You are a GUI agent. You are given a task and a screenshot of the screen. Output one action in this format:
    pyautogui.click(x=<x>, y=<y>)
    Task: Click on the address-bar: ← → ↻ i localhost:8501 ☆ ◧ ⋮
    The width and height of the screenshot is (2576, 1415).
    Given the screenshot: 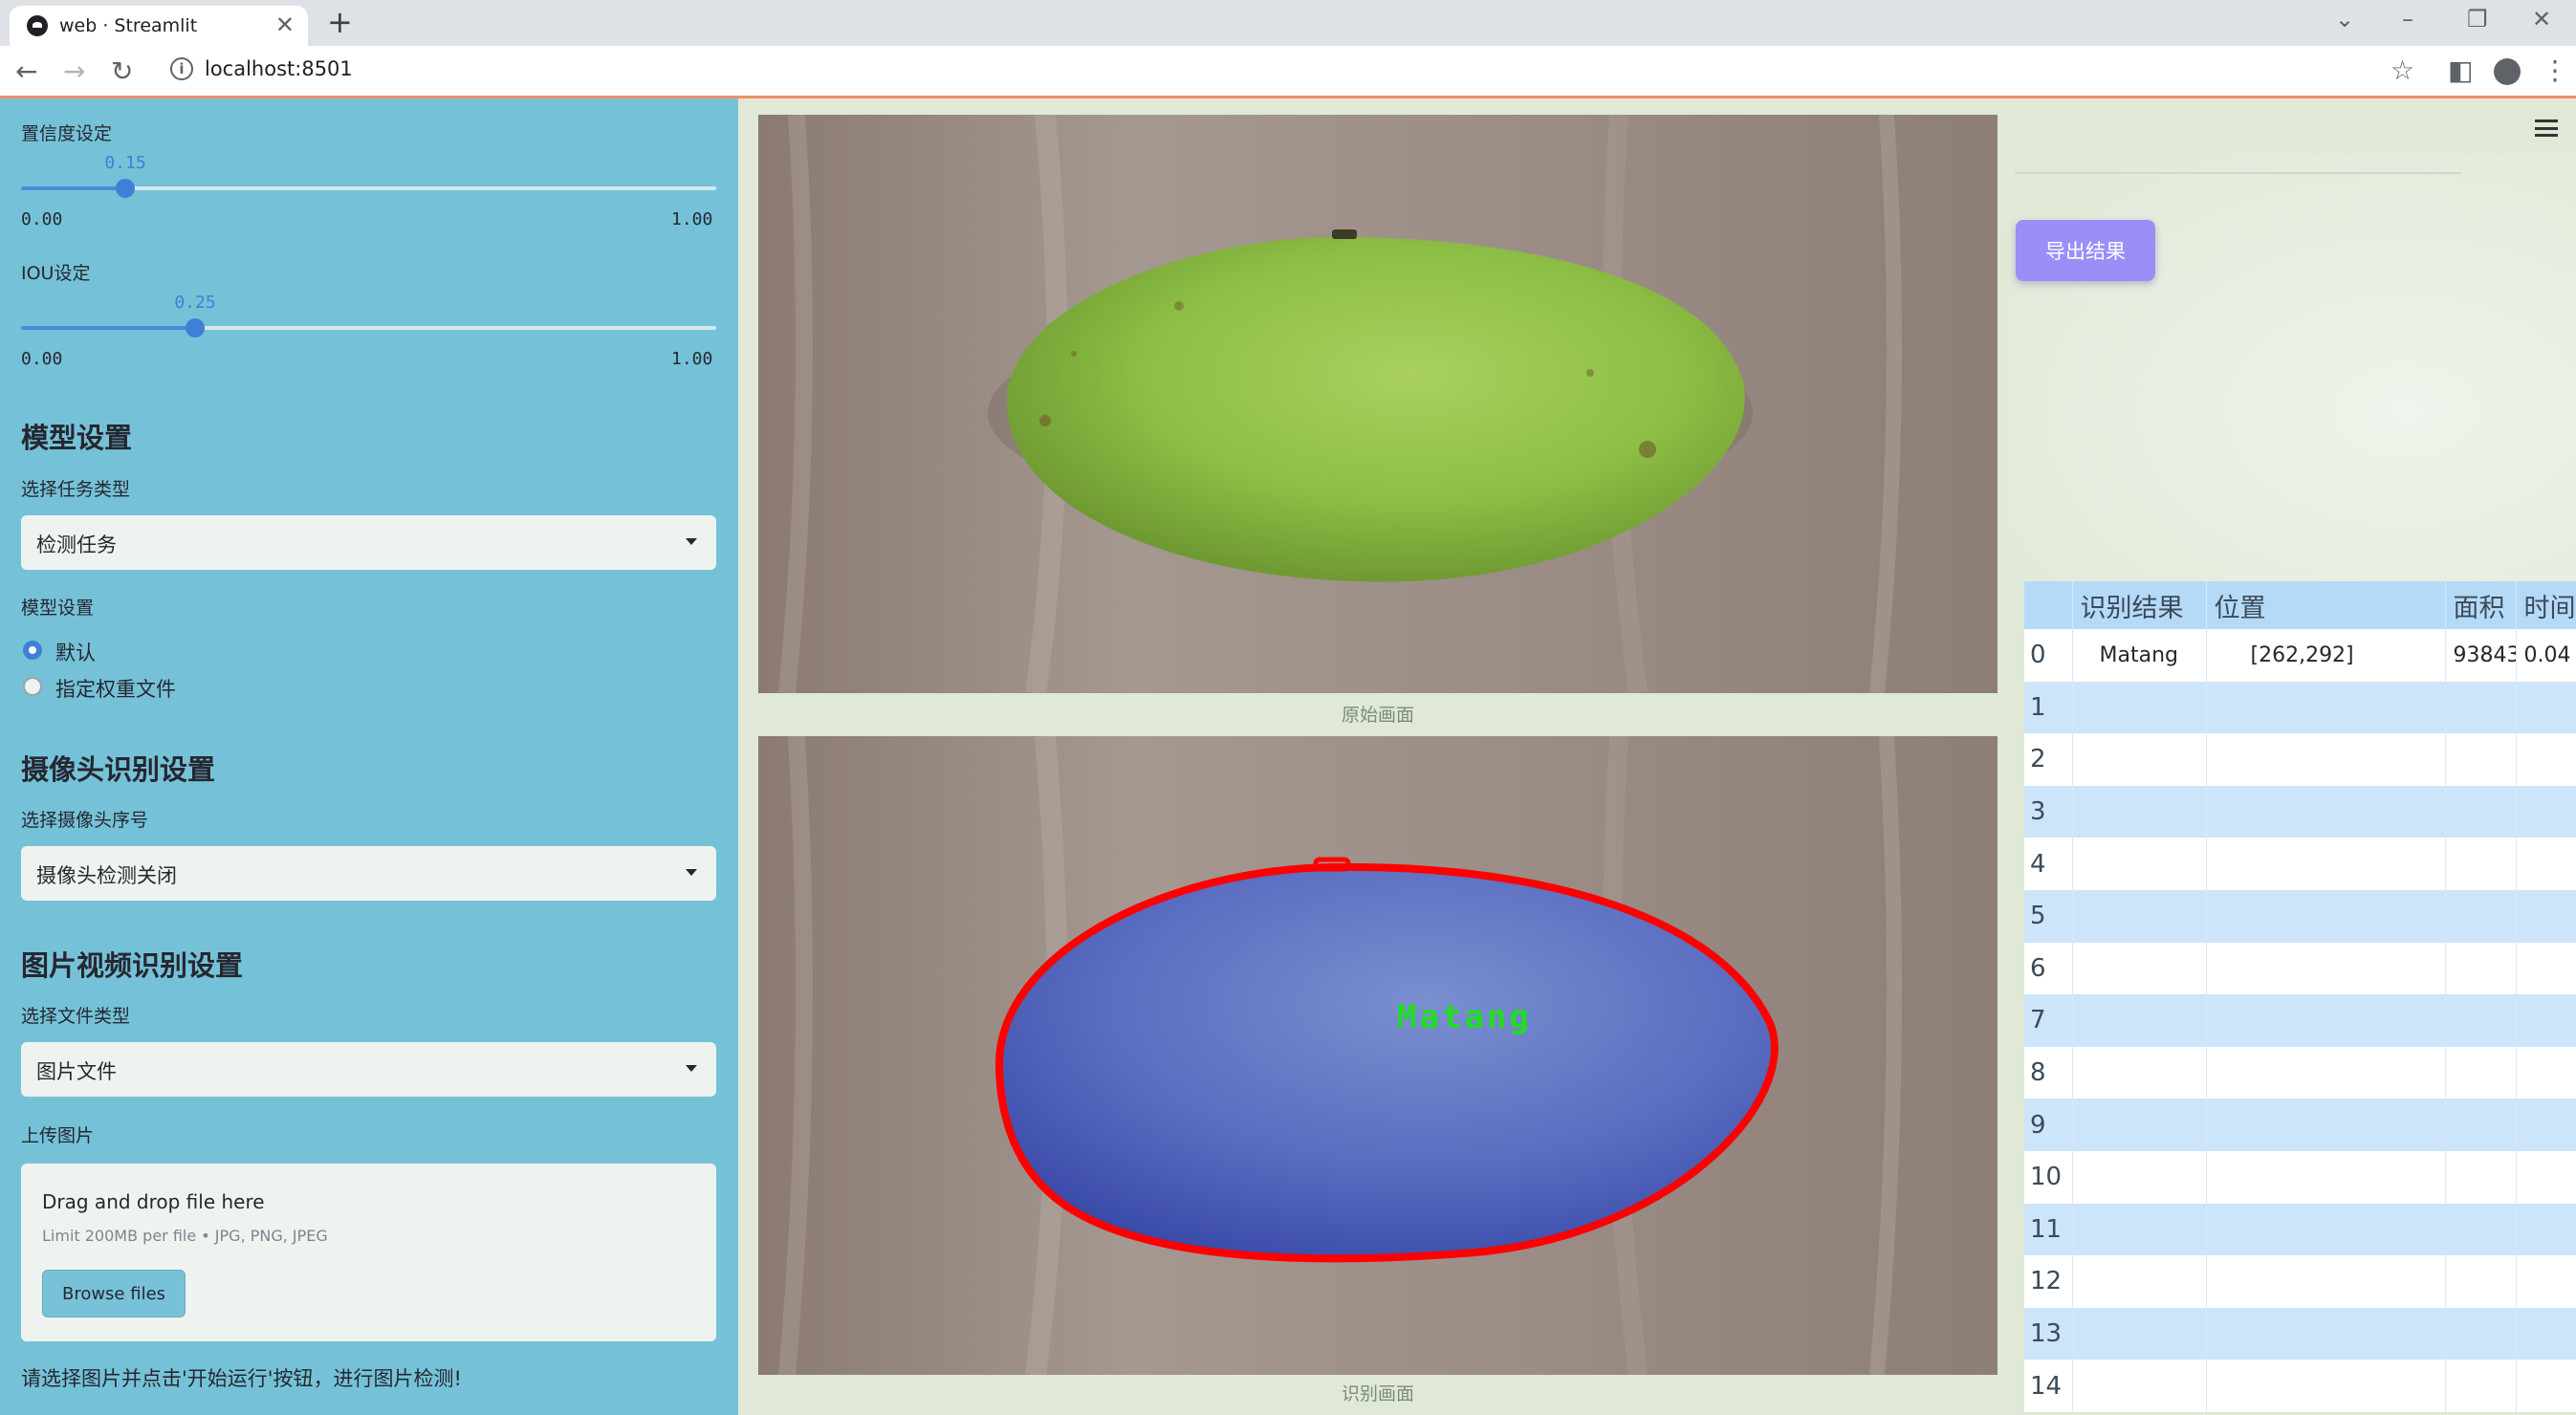 What is the action you would take?
    pyautogui.click(x=1288, y=72)
    